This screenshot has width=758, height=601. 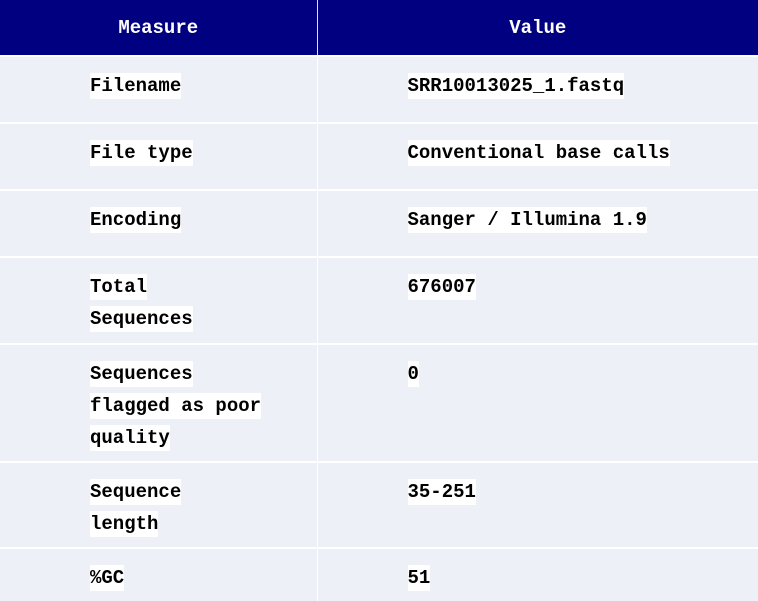 What do you see at coordinates (141, 303) in the screenshot?
I see `measure-text: Total Sequences` at bounding box center [141, 303].